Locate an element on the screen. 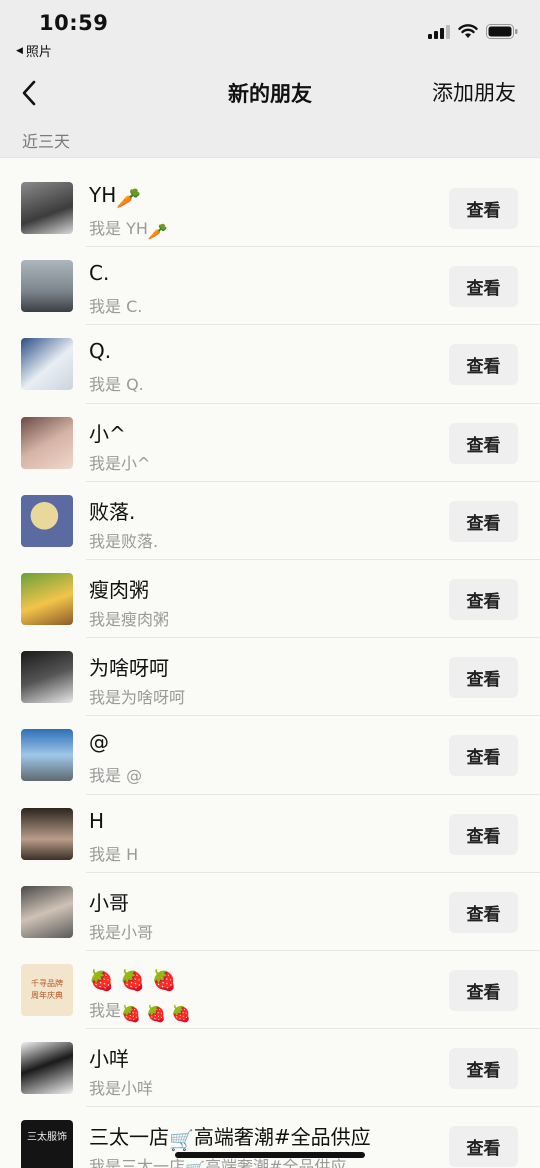 This screenshot has height=1168, width=540. signal-icon is located at coordinates (439, 31).